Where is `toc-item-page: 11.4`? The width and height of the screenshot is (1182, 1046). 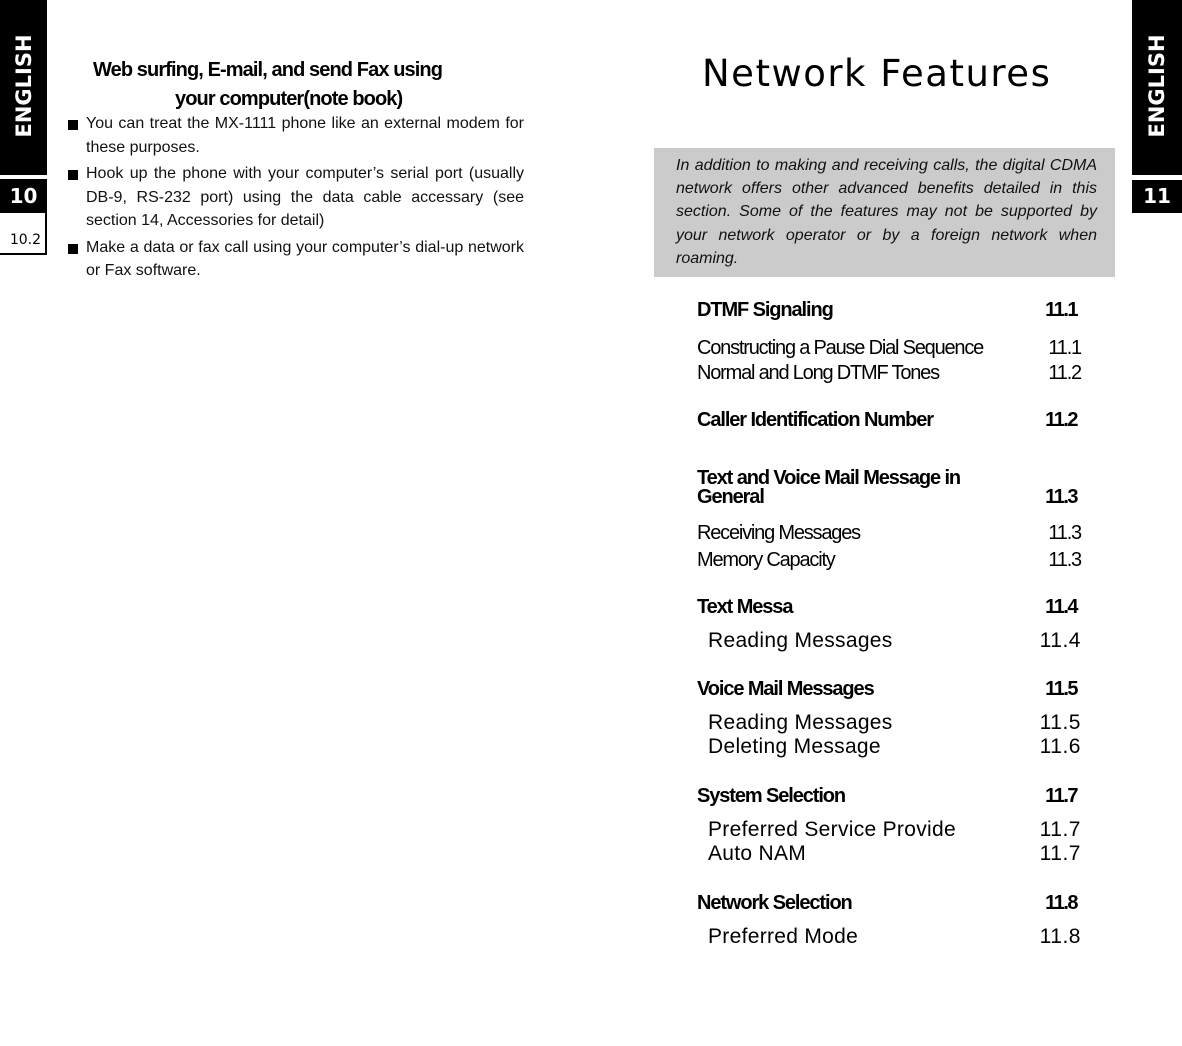
toc-item-page: 11.4 is located at coordinates (1060, 640).